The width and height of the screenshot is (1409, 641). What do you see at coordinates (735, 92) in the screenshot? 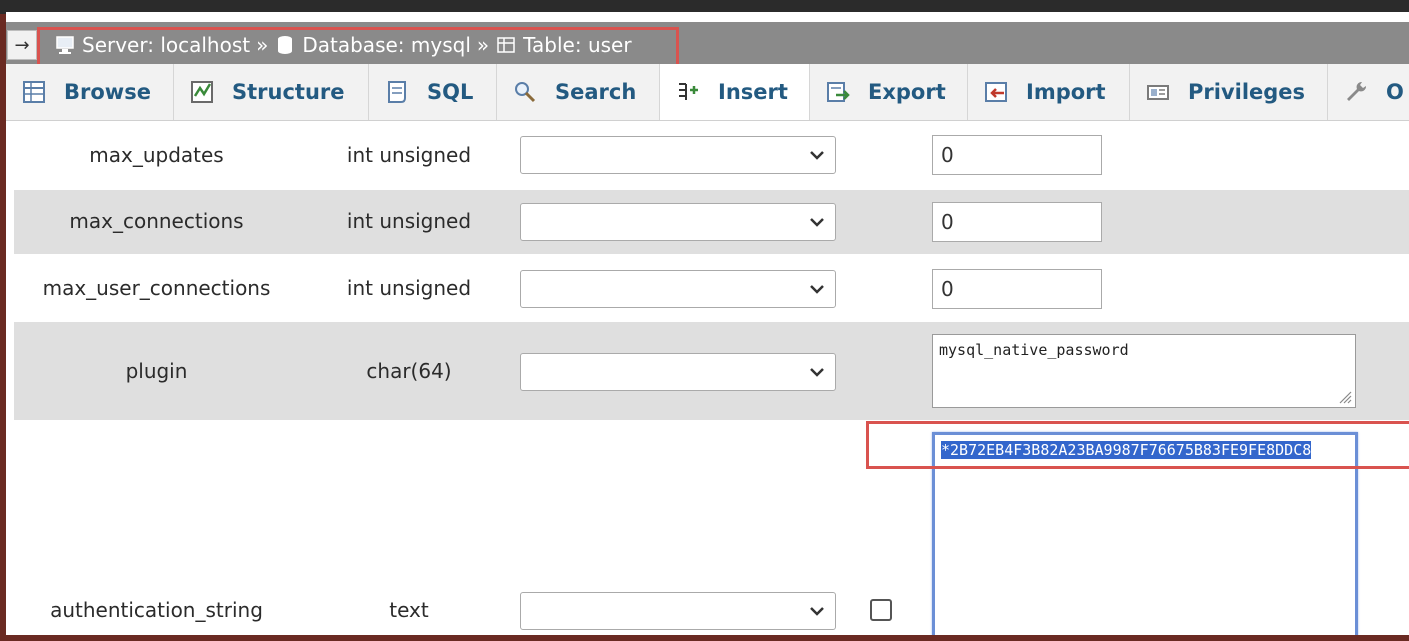
I see `tab-insert: Insert` at bounding box center [735, 92].